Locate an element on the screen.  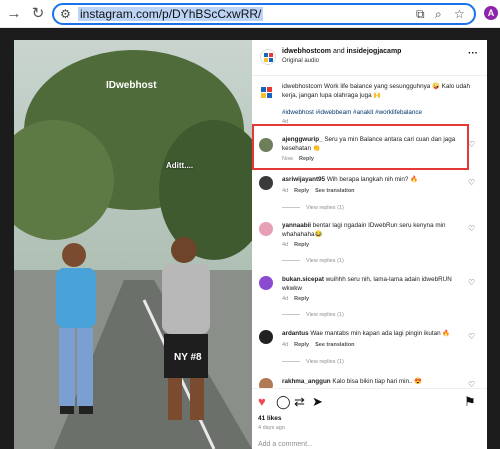
account-name-2: insidejogjacamp is located at coordinates (374, 51).